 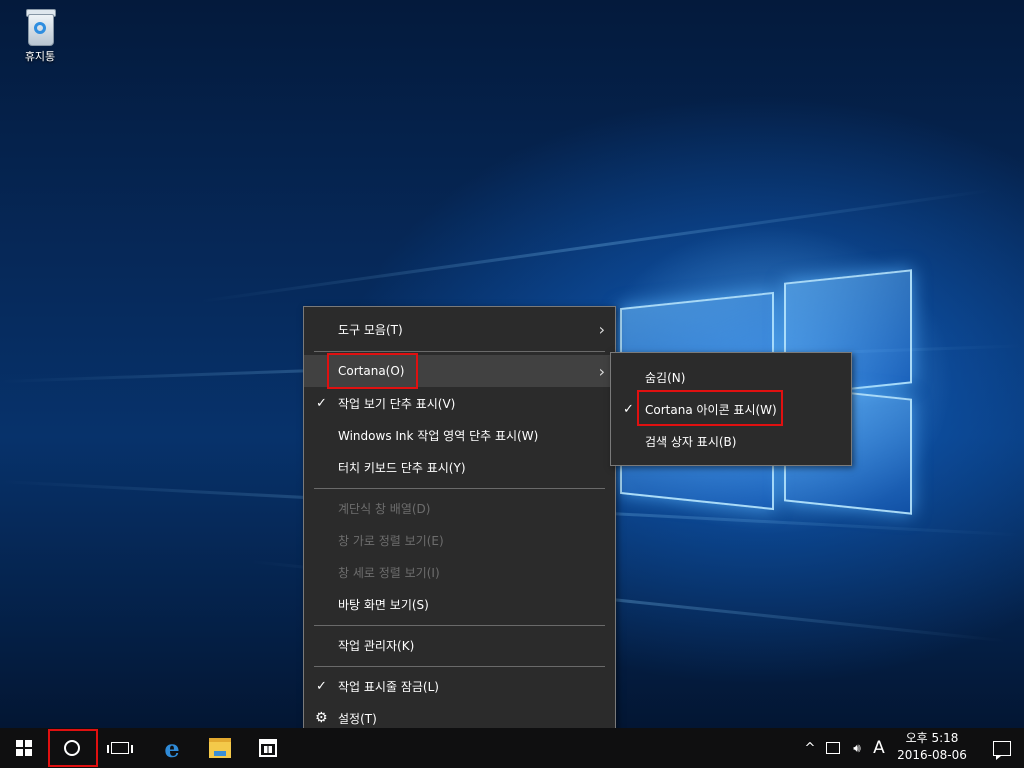 What do you see at coordinates (391, 540) in the screenshot?
I see `menu-item-show-windows-stacked: 창 가로 정렬 보기(E)` at bounding box center [391, 540].